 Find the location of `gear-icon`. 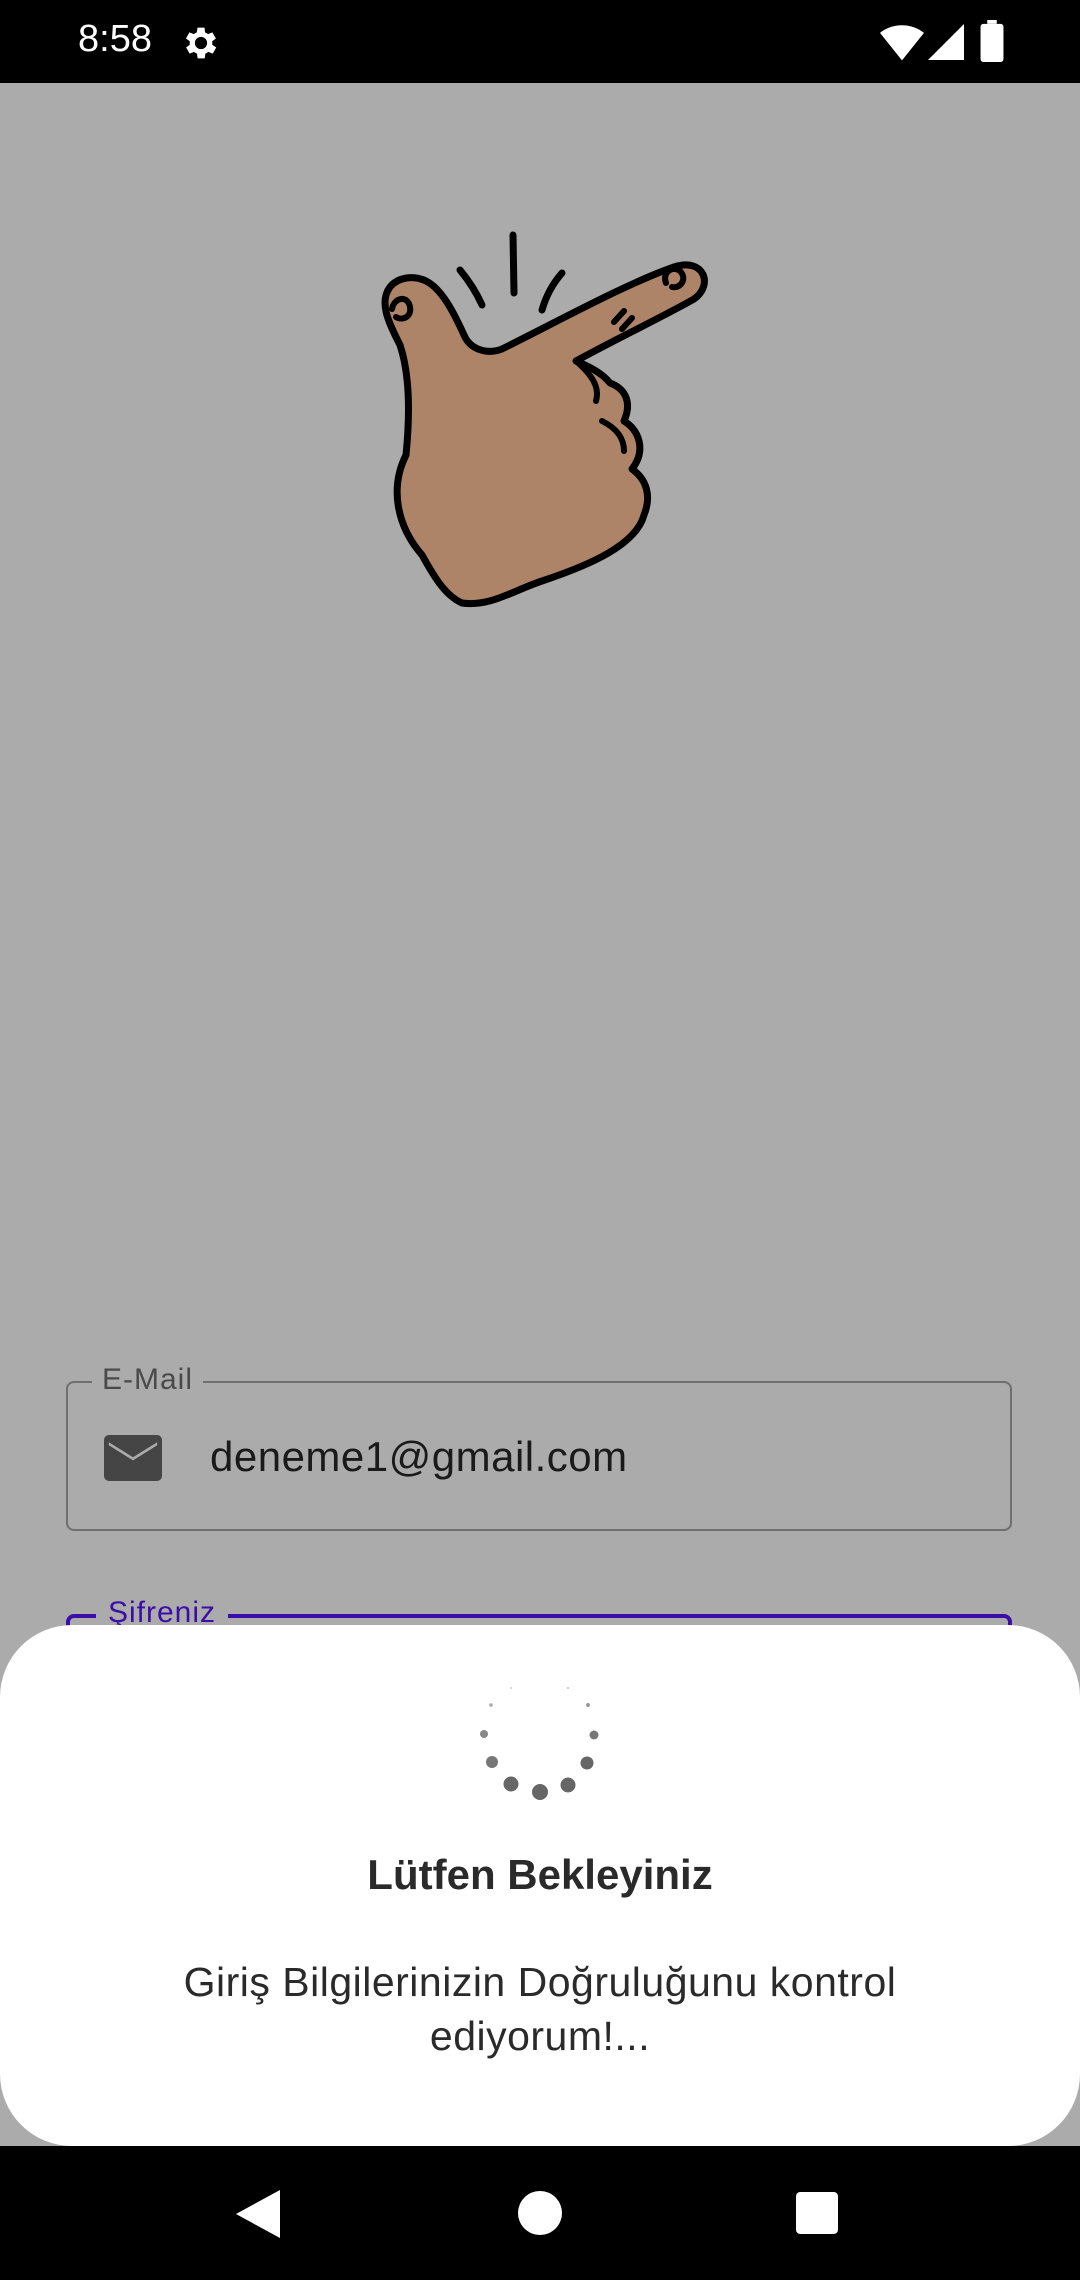

gear-icon is located at coordinates (201, 43).